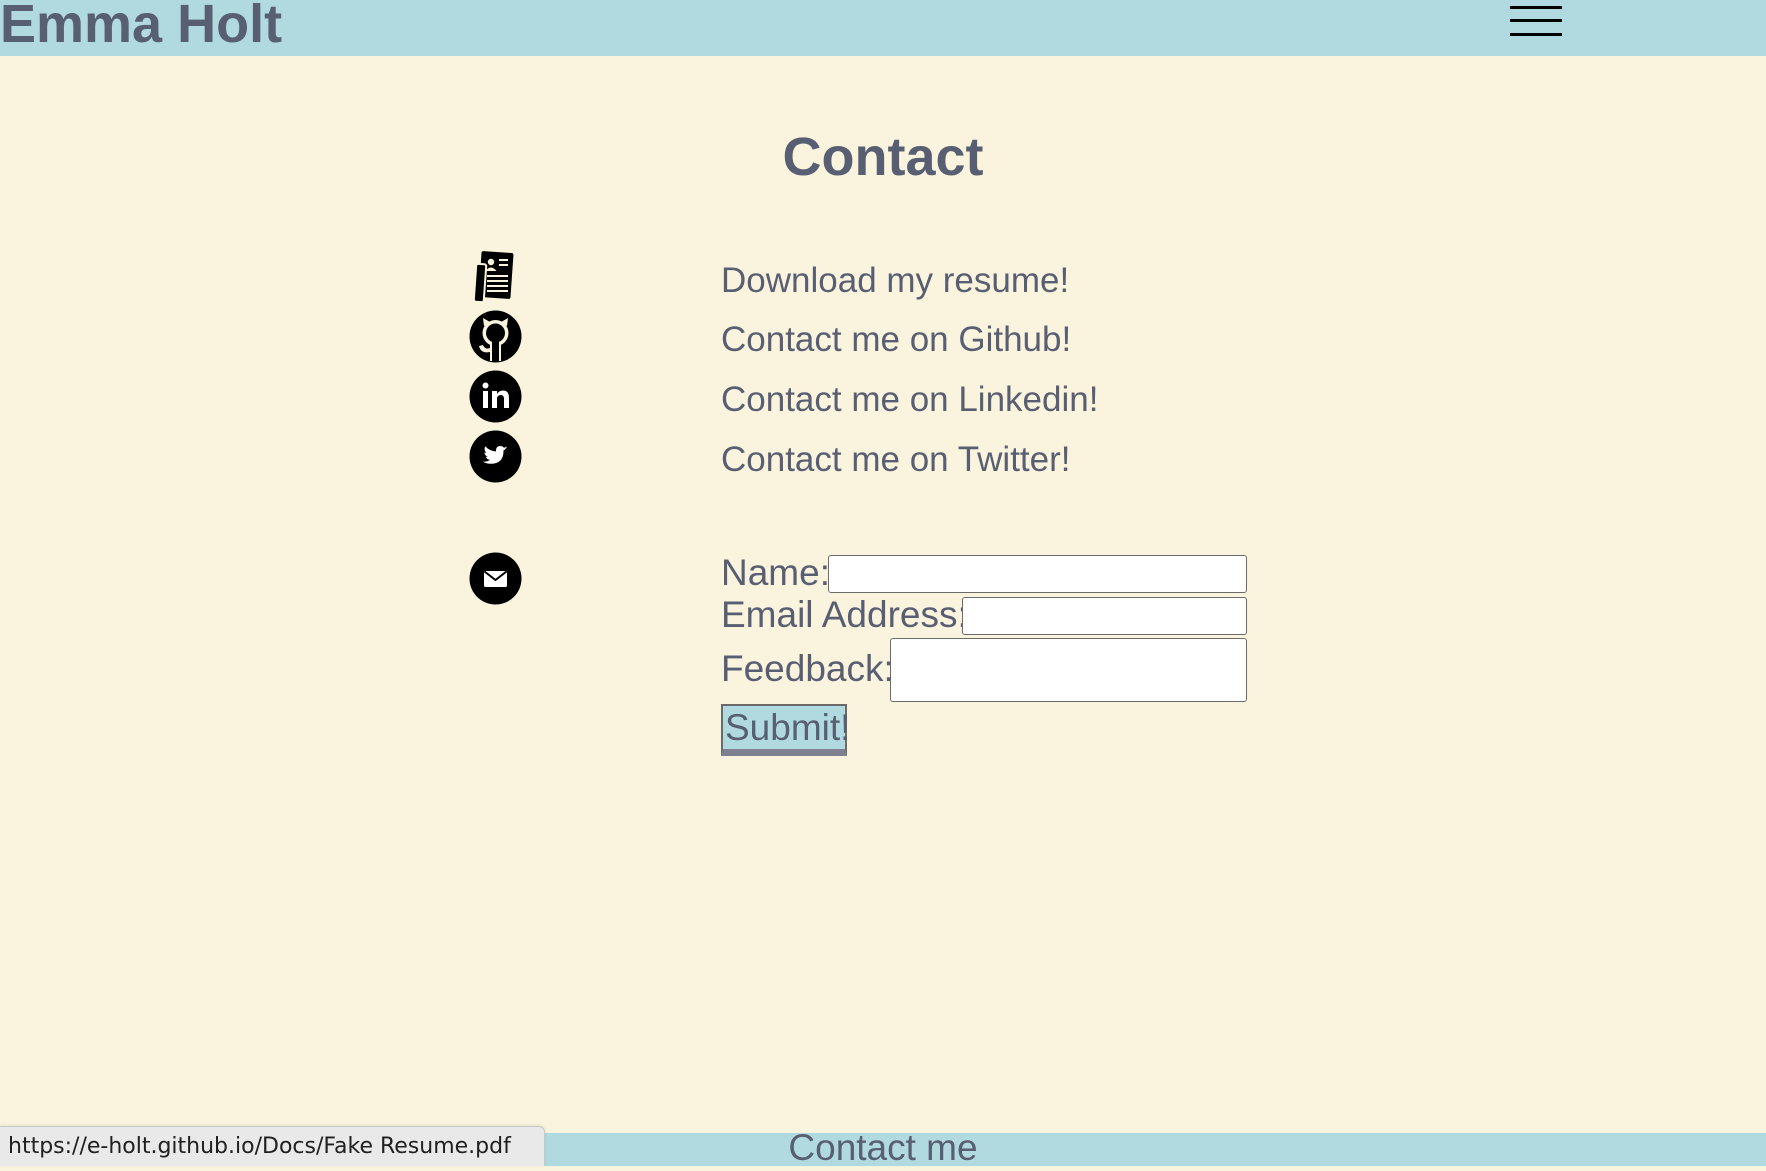  Describe the element at coordinates (883, 28) in the screenshot. I see `site-header: Emma Holt` at that location.